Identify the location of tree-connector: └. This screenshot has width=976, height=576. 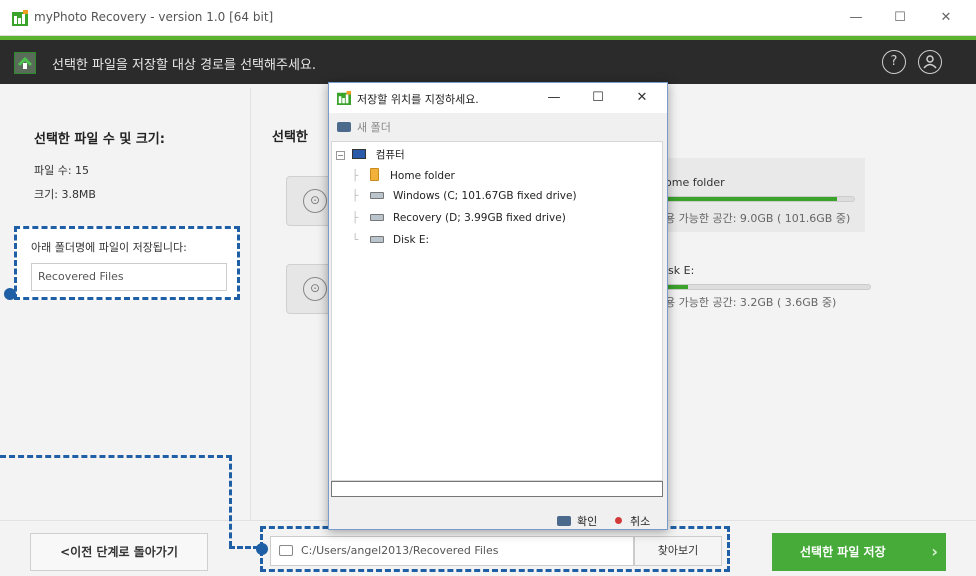
(355, 240).